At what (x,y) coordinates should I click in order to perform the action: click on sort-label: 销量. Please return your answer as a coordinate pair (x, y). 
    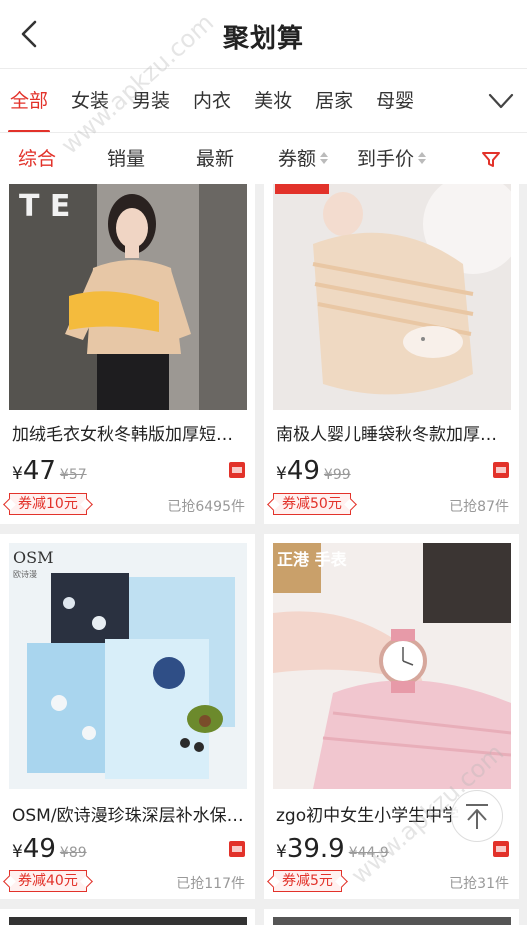
    Looking at the image, I should click on (126, 159).